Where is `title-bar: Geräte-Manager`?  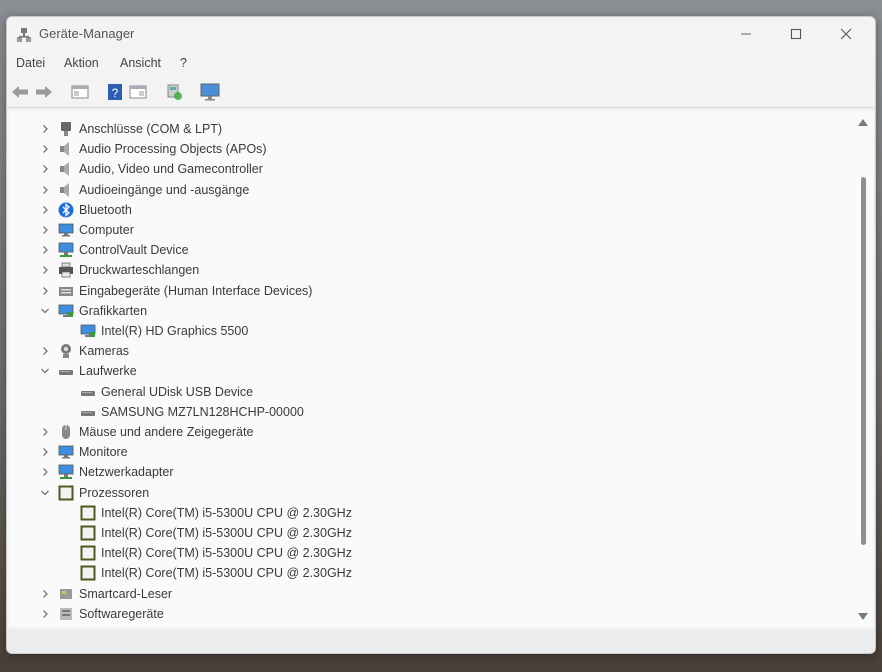
title-bar: Geräte-Manager is located at coordinates (441, 34).